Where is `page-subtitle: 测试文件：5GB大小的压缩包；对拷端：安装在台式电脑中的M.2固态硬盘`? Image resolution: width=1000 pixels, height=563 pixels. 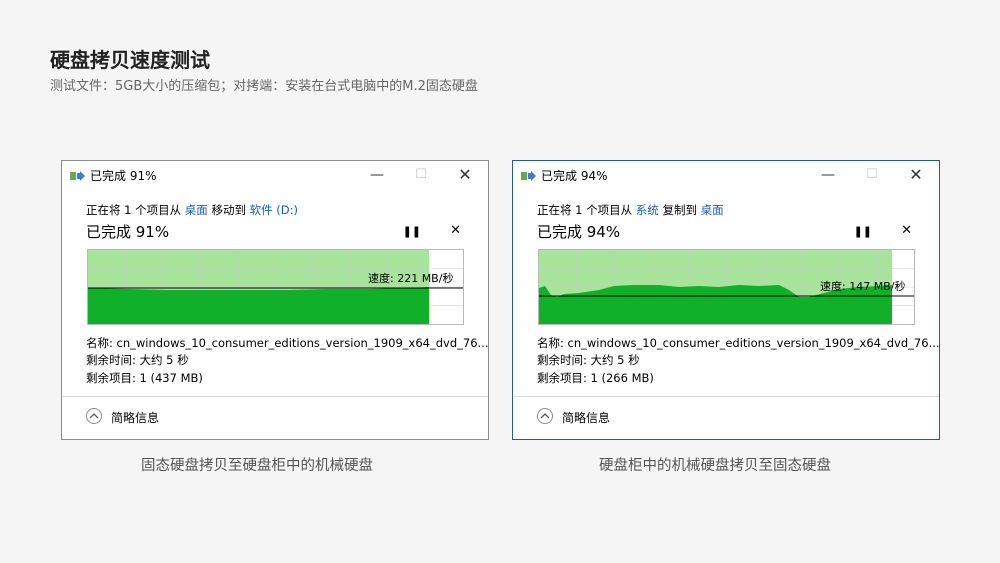
page-subtitle: 测试文件：5GB大小的压缩包；对拷端：安装在台式电脑中的M.2固态硬盘 is located at coordinates (264, 86).